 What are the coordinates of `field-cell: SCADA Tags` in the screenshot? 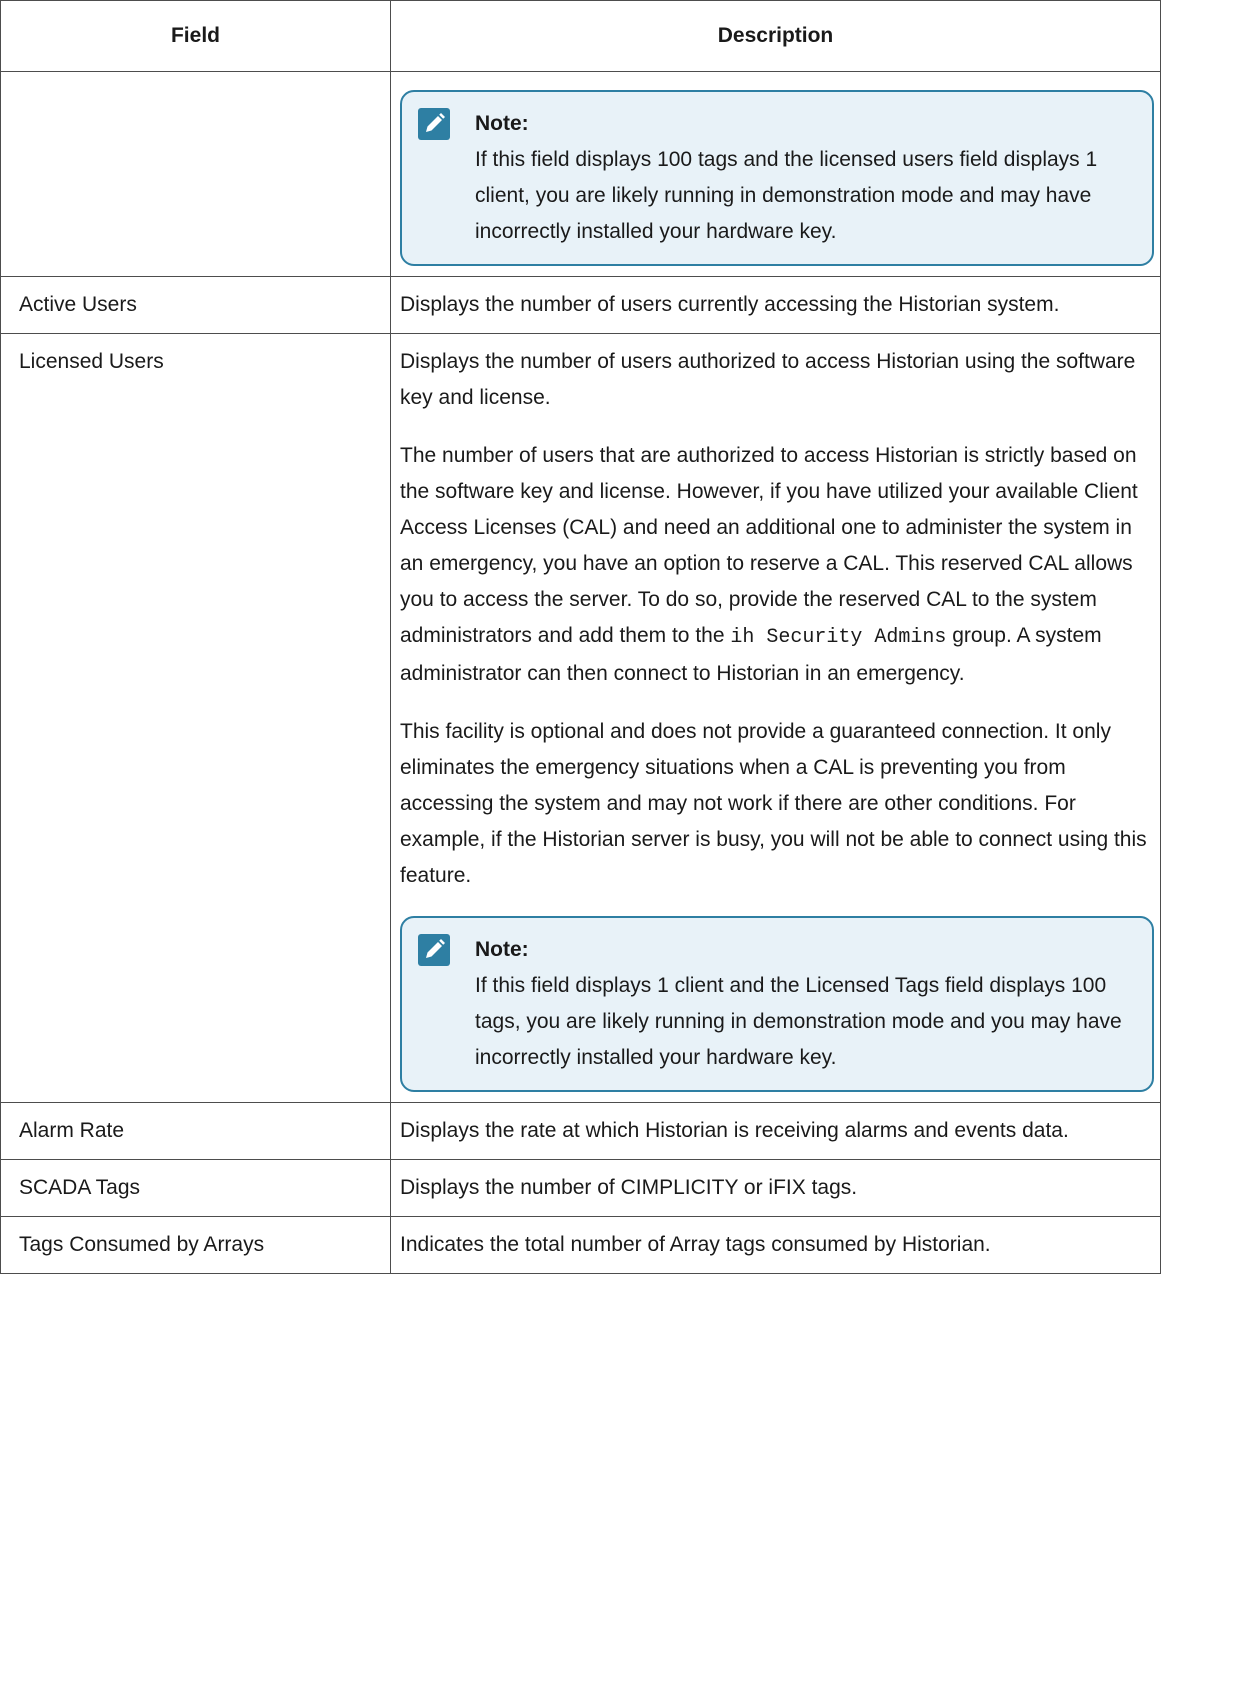 It's located at (195, 1188).